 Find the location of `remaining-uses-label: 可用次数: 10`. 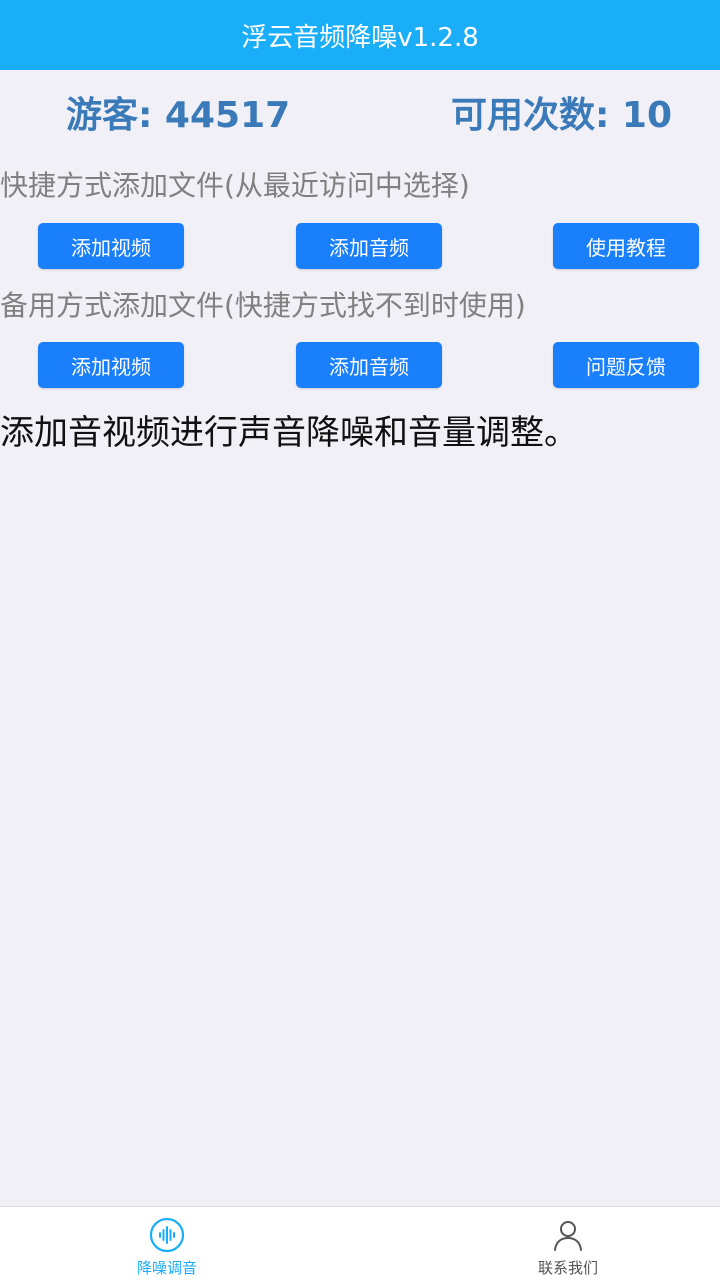

remaining-uses-label: 可用次数: 10 is located at coordinates (561, 115).